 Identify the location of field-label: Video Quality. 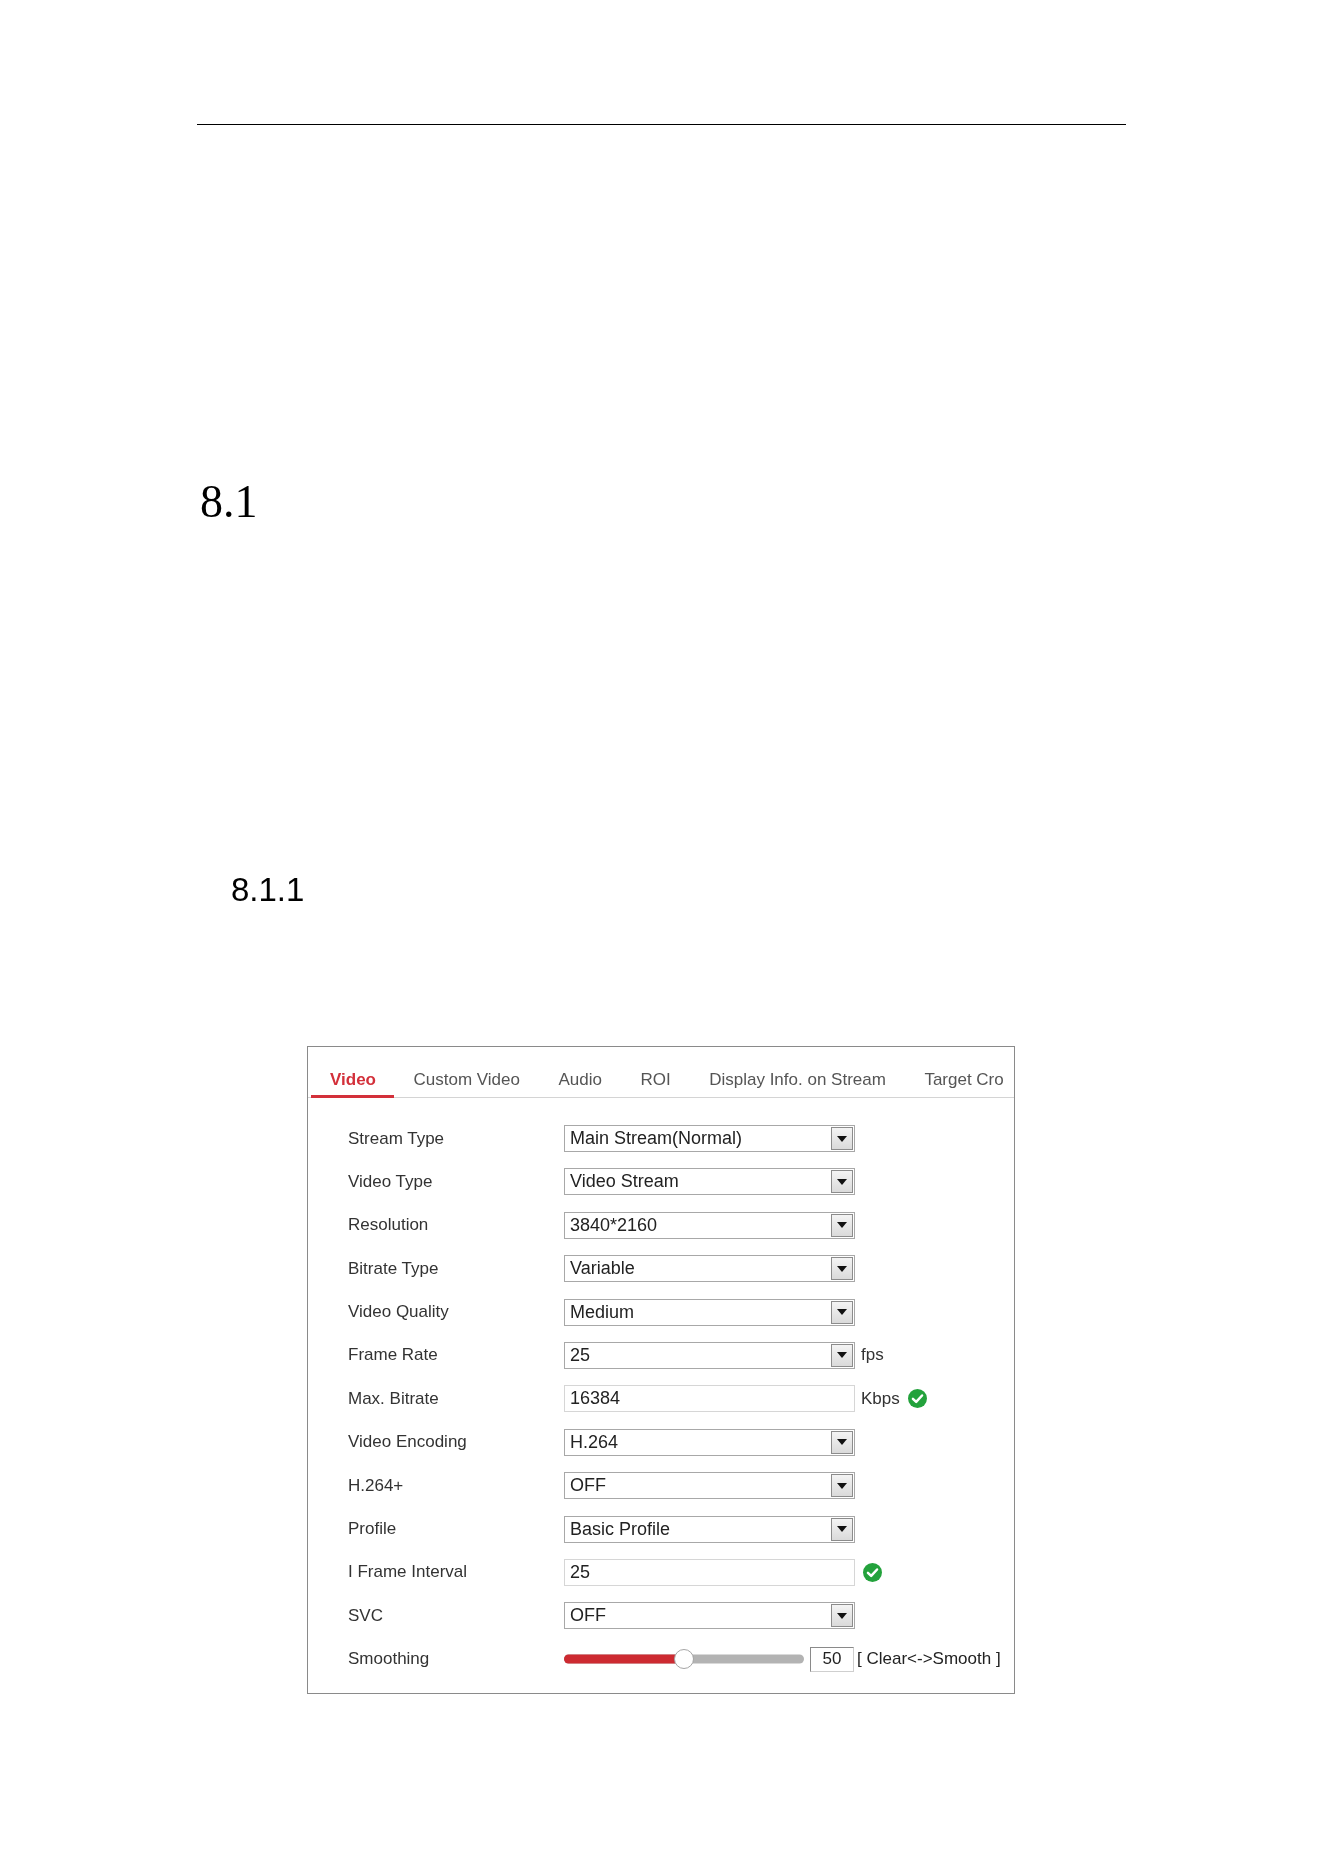
(399, 1312).